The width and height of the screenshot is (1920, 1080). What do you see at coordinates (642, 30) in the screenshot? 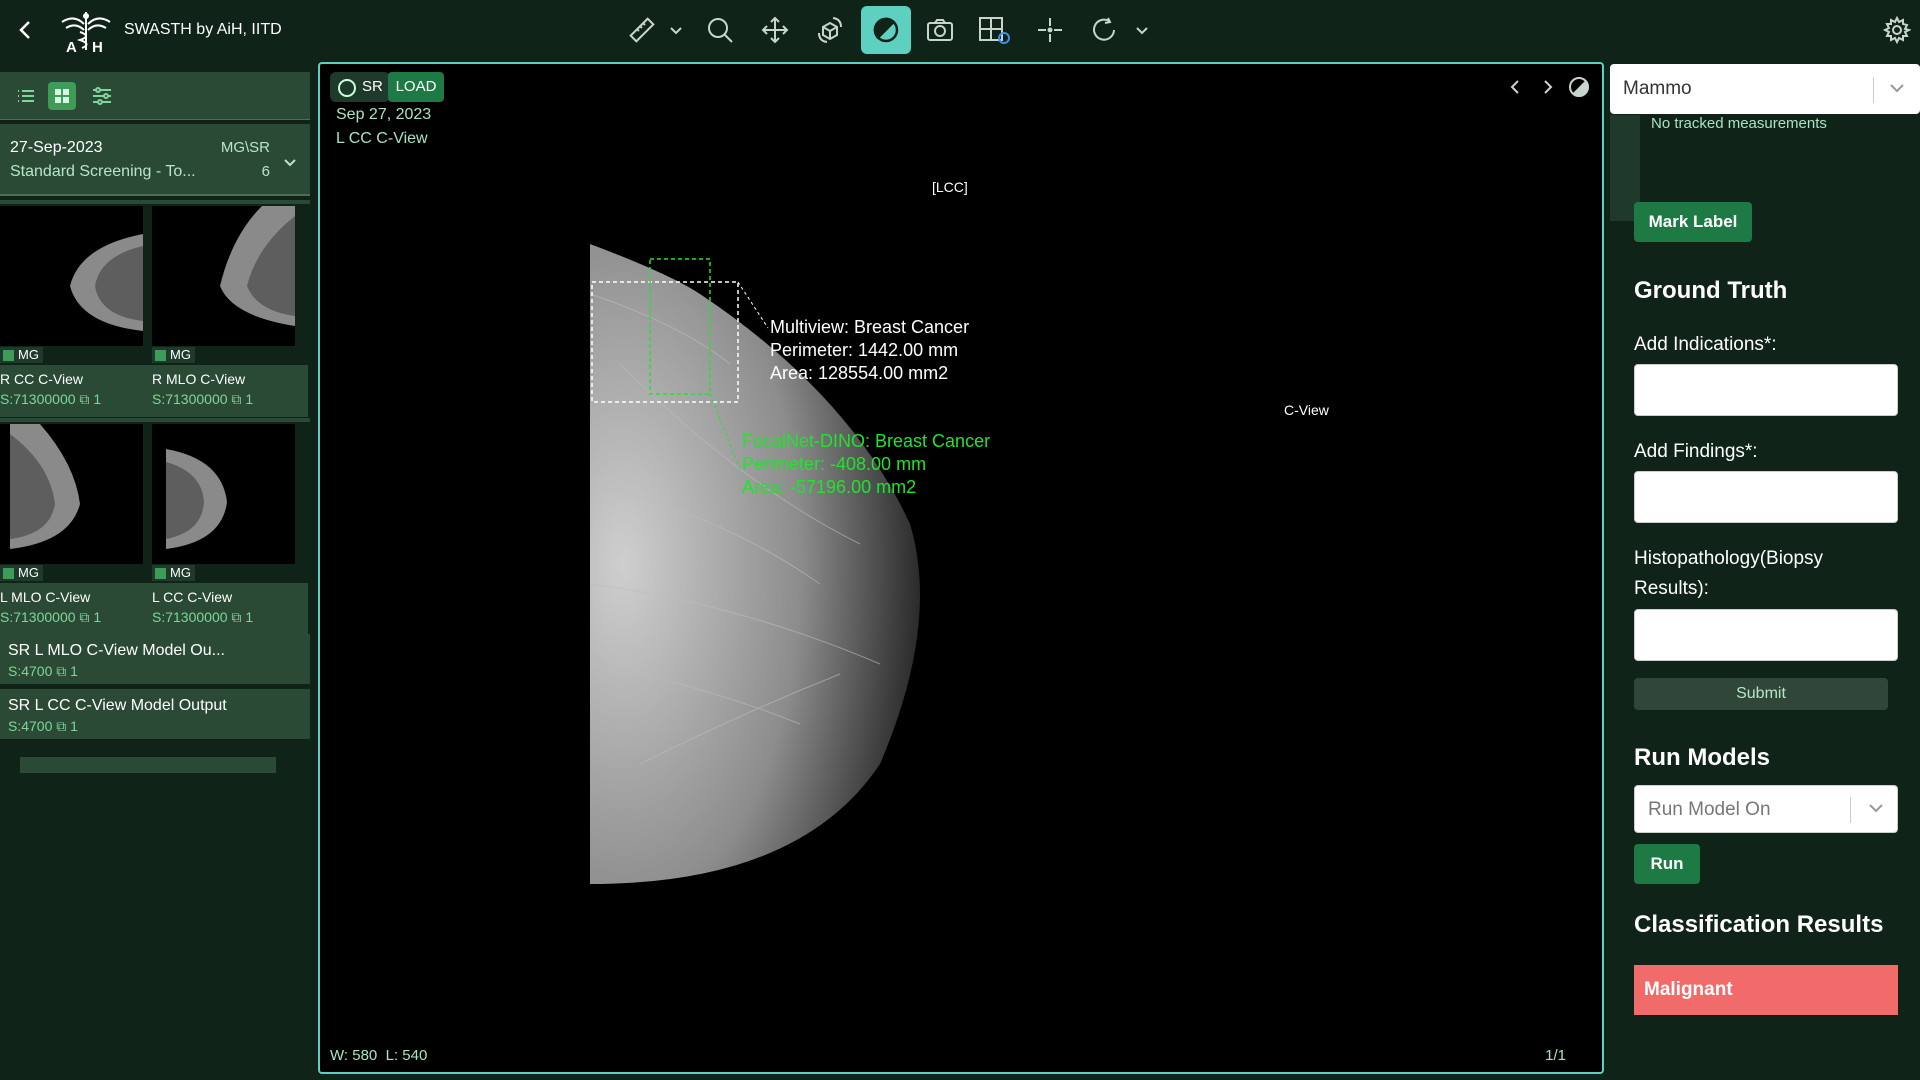
I see `measure-ruler-icon` at bounding box center [642, 30].